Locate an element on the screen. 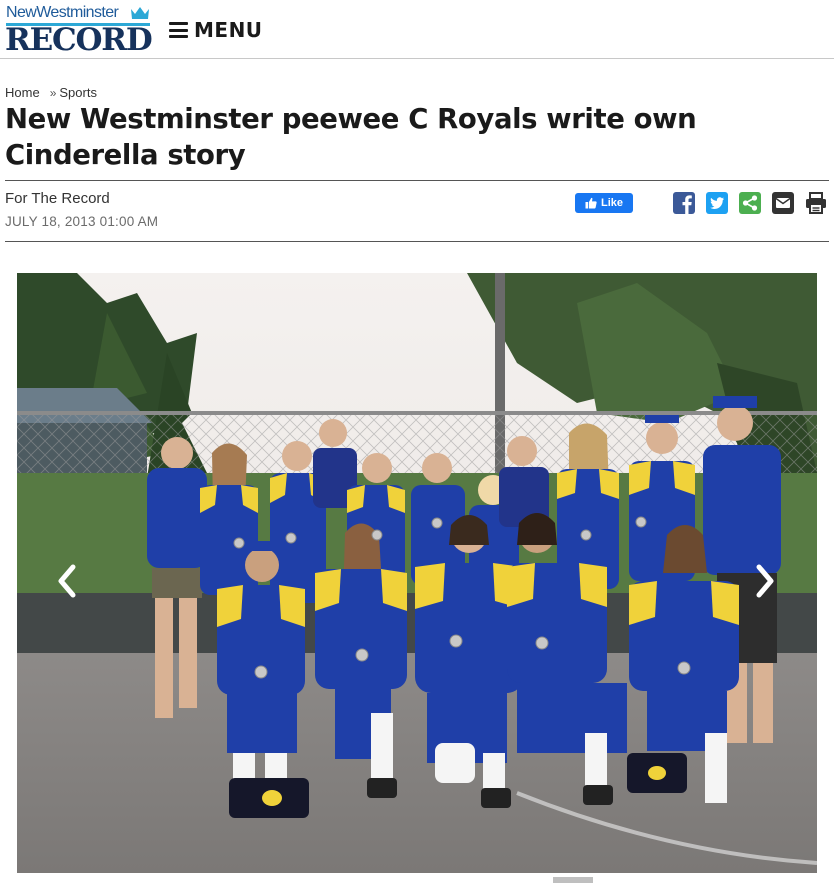  thumbs-up-icon is located at coordinates (591, 203).